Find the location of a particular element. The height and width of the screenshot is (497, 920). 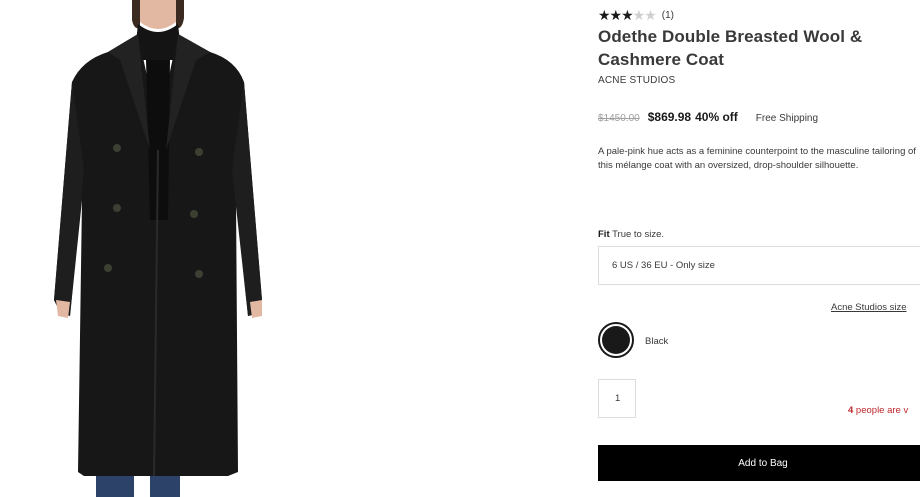

fit-label: Fit is located at coordinates (604, 234).